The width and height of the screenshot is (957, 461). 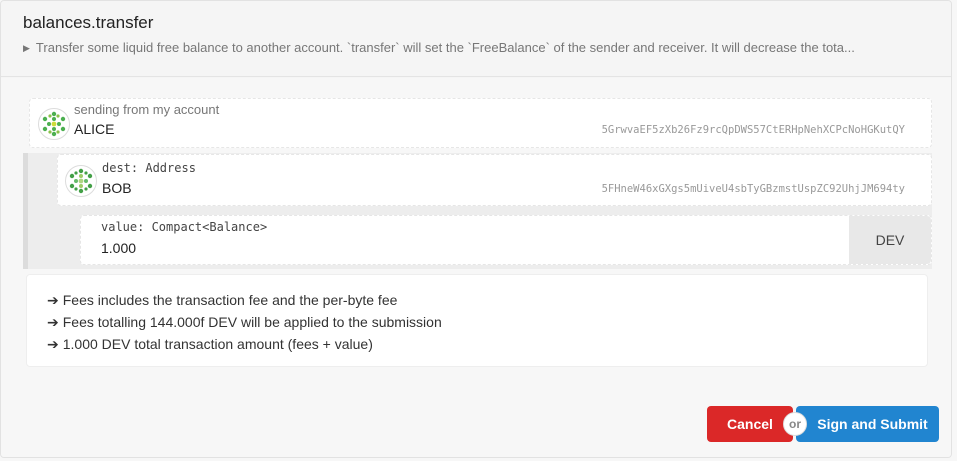 What do you see at coordinates (25, 211) in the screenshot?
I see `params-indent-bar` at bounding box center [25, 211].